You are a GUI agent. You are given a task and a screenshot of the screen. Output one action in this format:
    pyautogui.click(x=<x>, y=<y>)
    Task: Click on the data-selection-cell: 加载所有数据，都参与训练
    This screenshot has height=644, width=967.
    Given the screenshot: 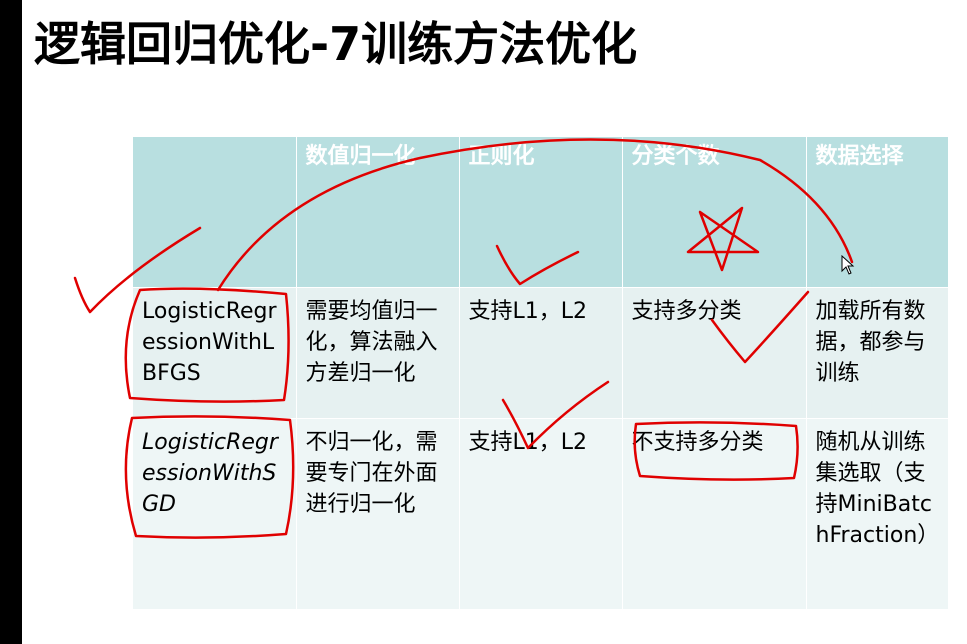 What is the action you would take?
    pyautogui.click(x=877, y=353)
    